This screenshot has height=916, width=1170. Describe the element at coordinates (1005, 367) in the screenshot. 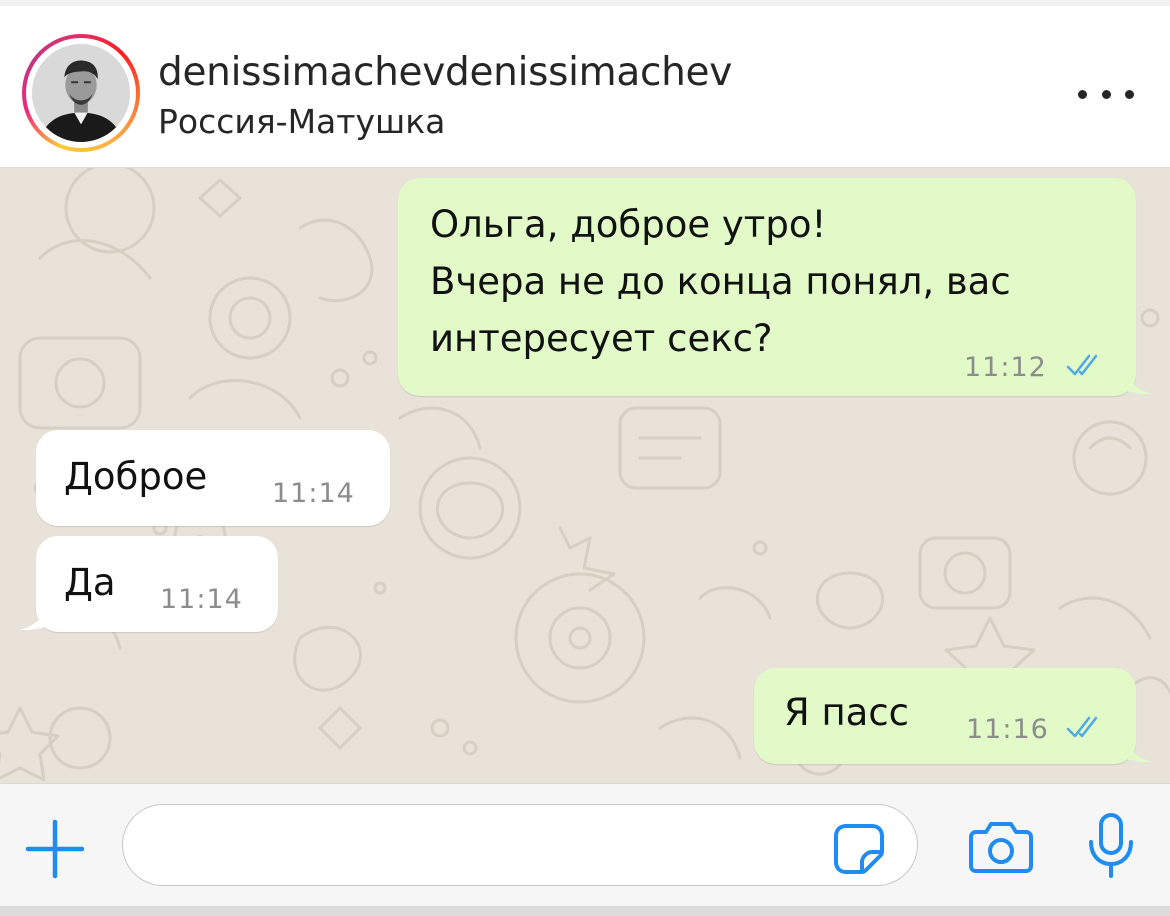

I see `message-time: 11:12` at that location.